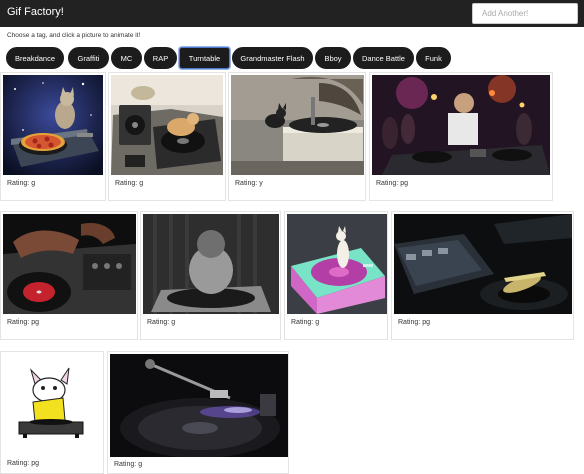 Image resolution: width=584 pixels, height=474 pixels. What do you see at coordinates (383, 58) in the screenshot?
I see `tag-button-dance-battle: Dance Battle` at bounding box center [383, 58].